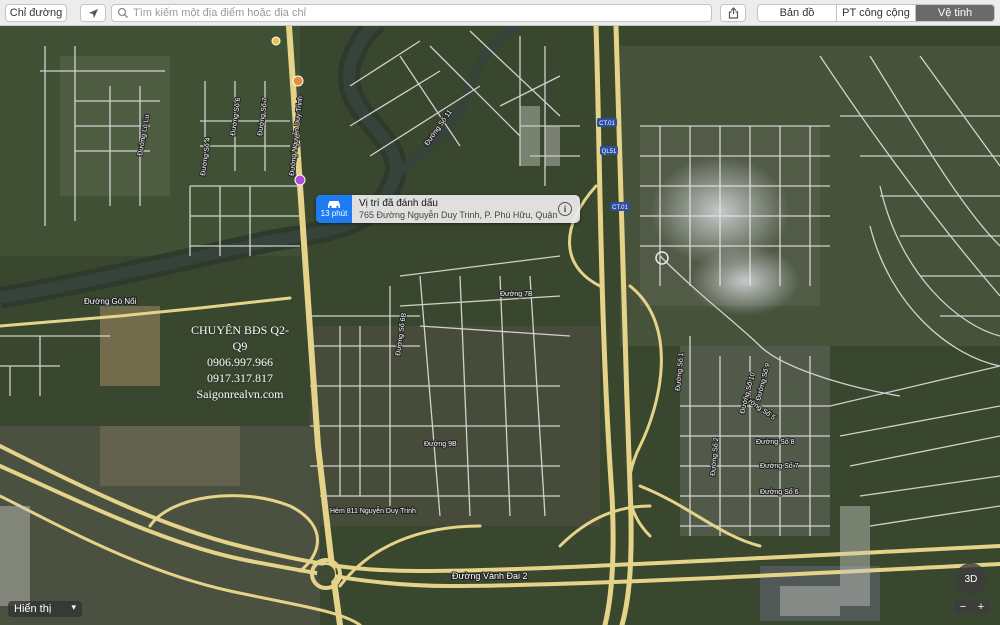 This screenshot has width=1000, height=625. I want to click on directions-button: Chỉ đường, so click(36, 13).